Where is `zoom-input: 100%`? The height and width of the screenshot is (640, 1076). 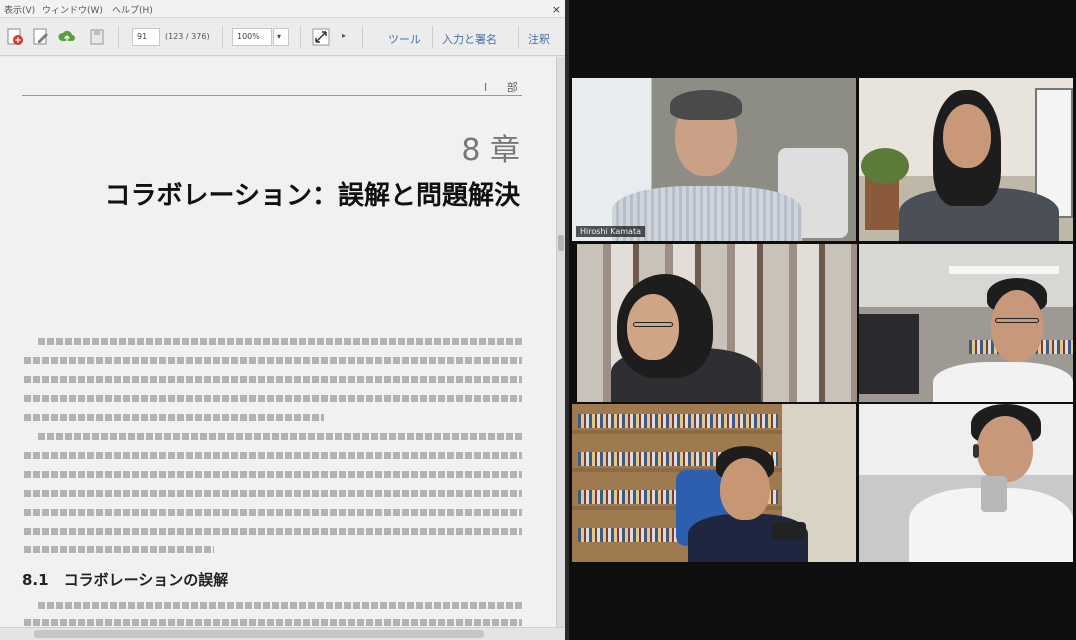 zoom-input: 100% is located at coordinates (252, 37).